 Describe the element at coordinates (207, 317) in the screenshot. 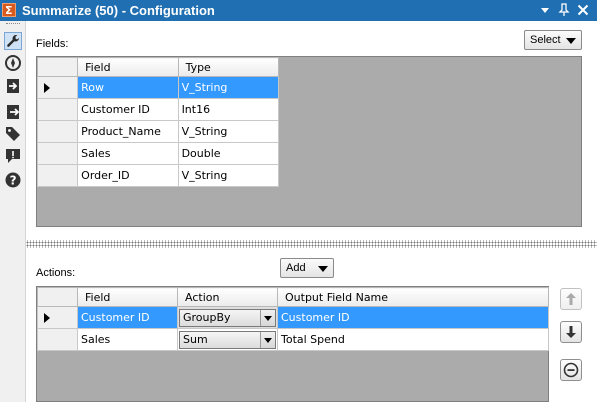

I see `action-combobox-value: GroupBy` at that location.